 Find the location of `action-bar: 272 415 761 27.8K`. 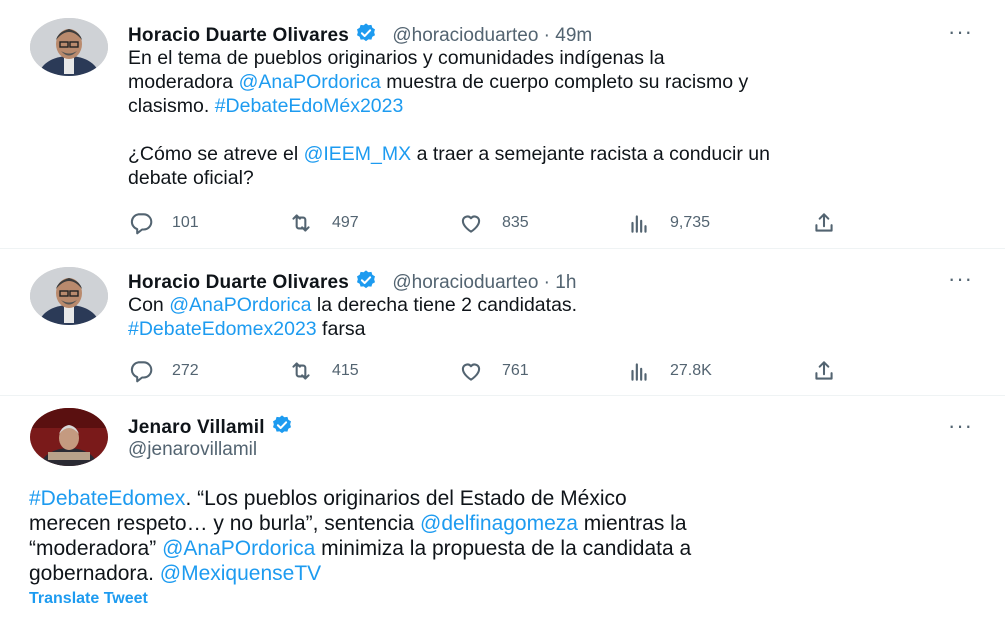

action-bar: 272 415 761 27.8K is located at coordinates (488, 371).